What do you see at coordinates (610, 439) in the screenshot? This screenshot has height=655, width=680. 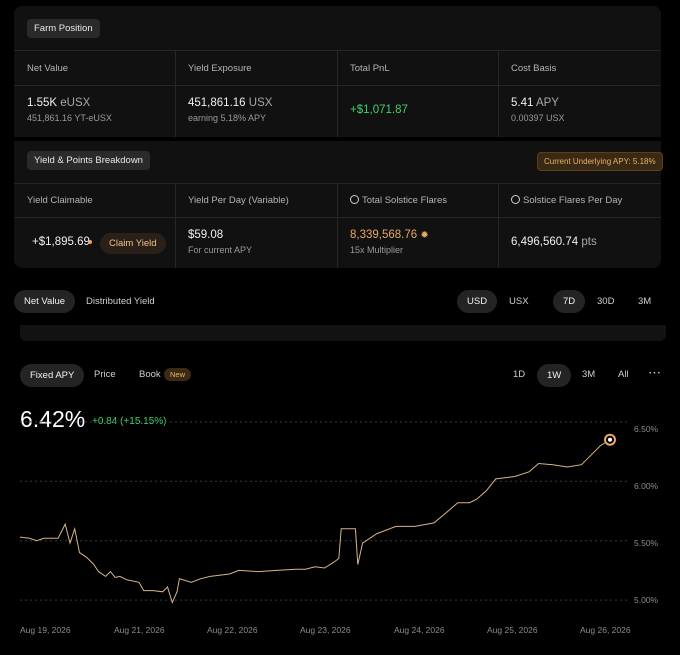 I see `end-point-dot` at bounding box center [610, 439].